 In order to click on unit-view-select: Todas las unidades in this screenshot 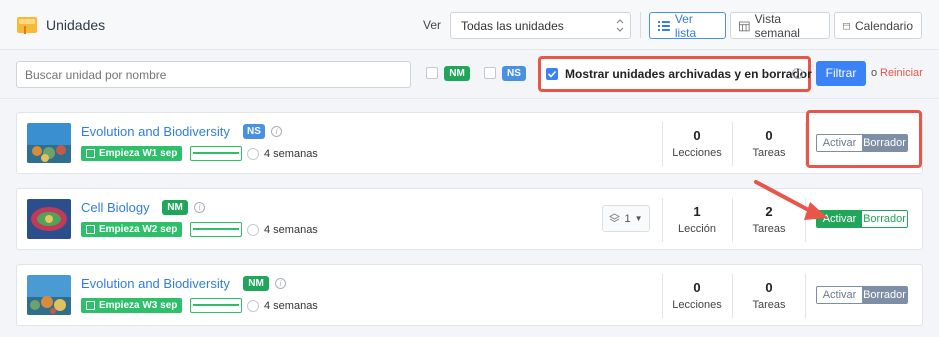, I will do `click(540, 25)`.